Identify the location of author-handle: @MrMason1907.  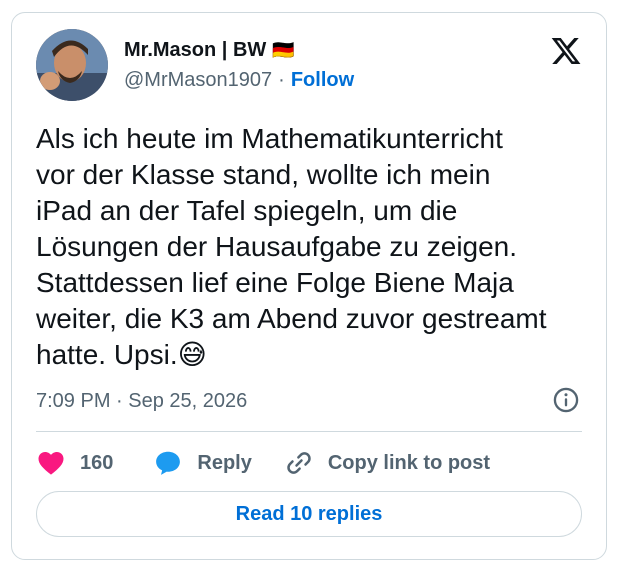
(198, 80).